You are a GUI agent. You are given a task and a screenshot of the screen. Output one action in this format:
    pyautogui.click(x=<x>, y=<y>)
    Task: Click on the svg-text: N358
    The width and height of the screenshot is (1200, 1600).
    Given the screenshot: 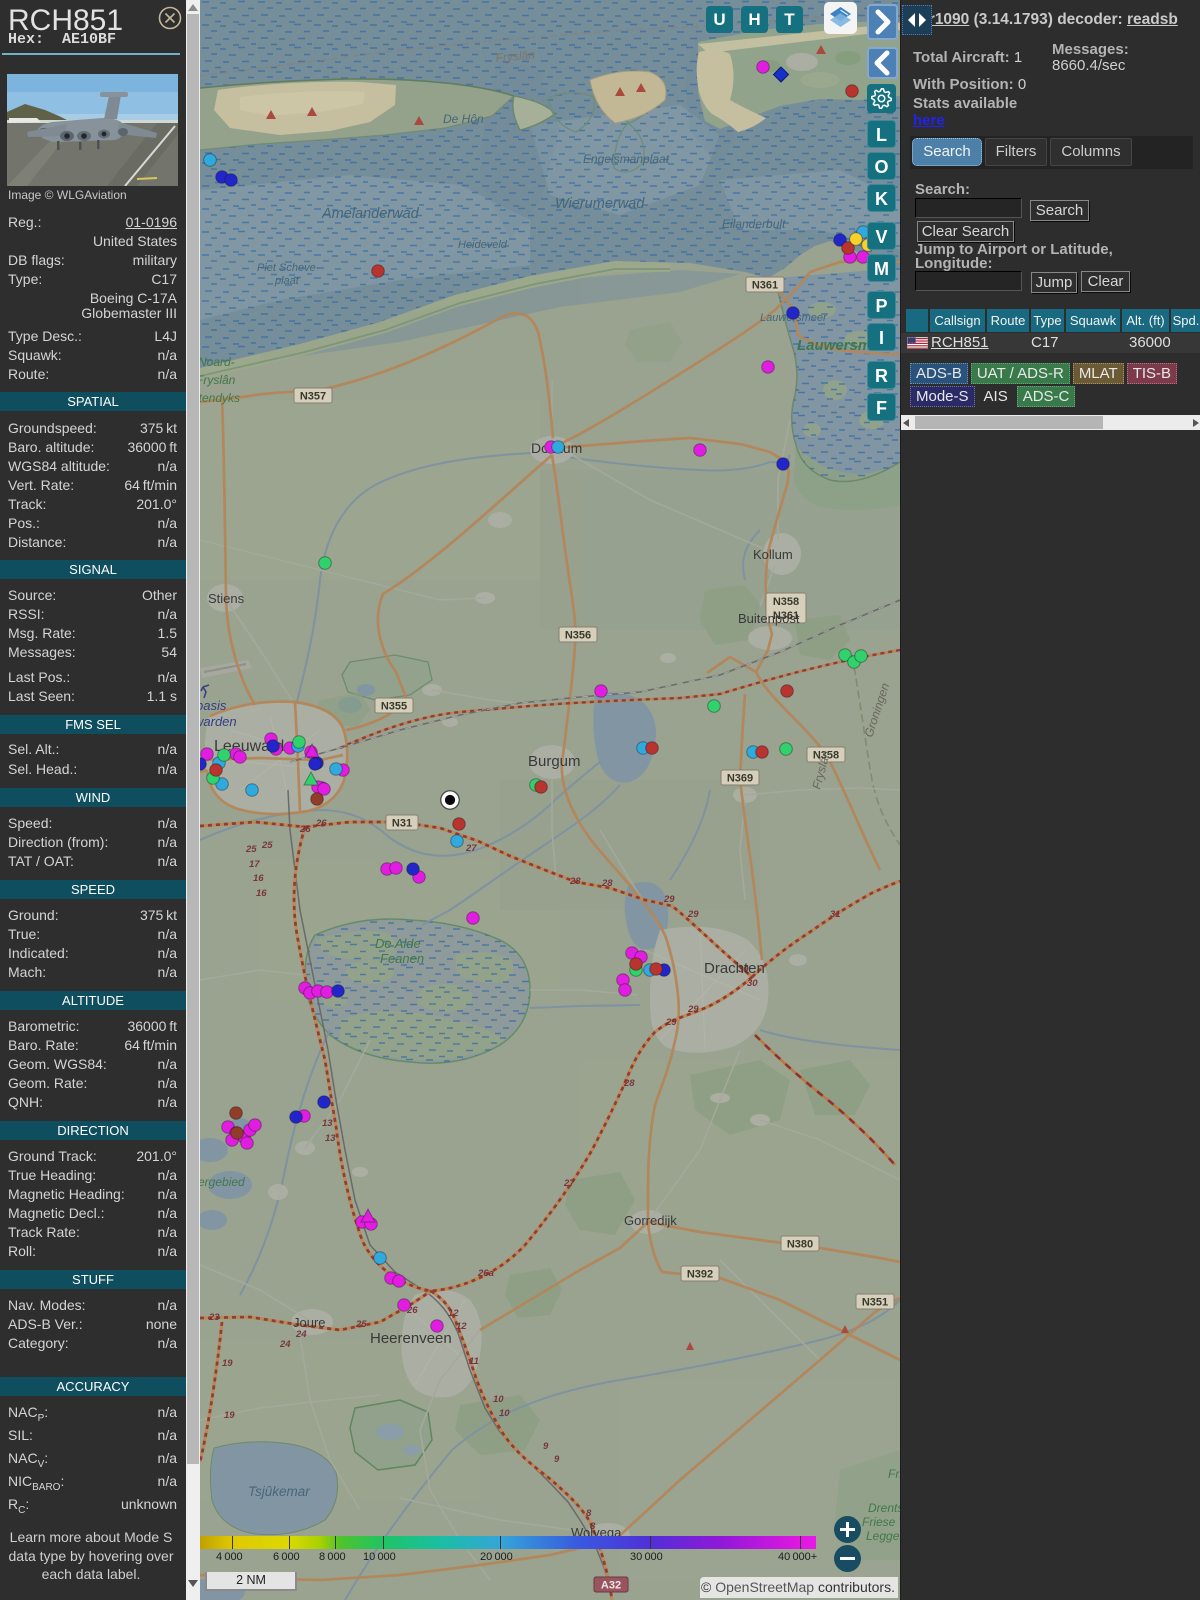 What is the action you would take?
    pyautogui.click(x=786, y=602)
    